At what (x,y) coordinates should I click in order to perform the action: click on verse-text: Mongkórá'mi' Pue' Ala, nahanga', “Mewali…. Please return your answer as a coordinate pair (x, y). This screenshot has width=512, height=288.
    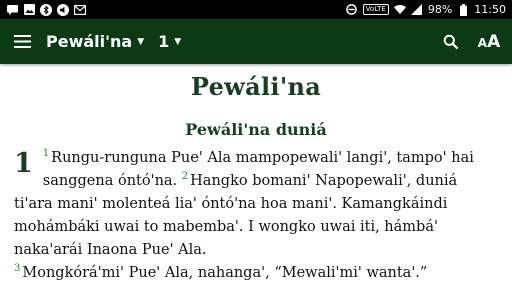
    Looking at the image, I should click on (224, 273).